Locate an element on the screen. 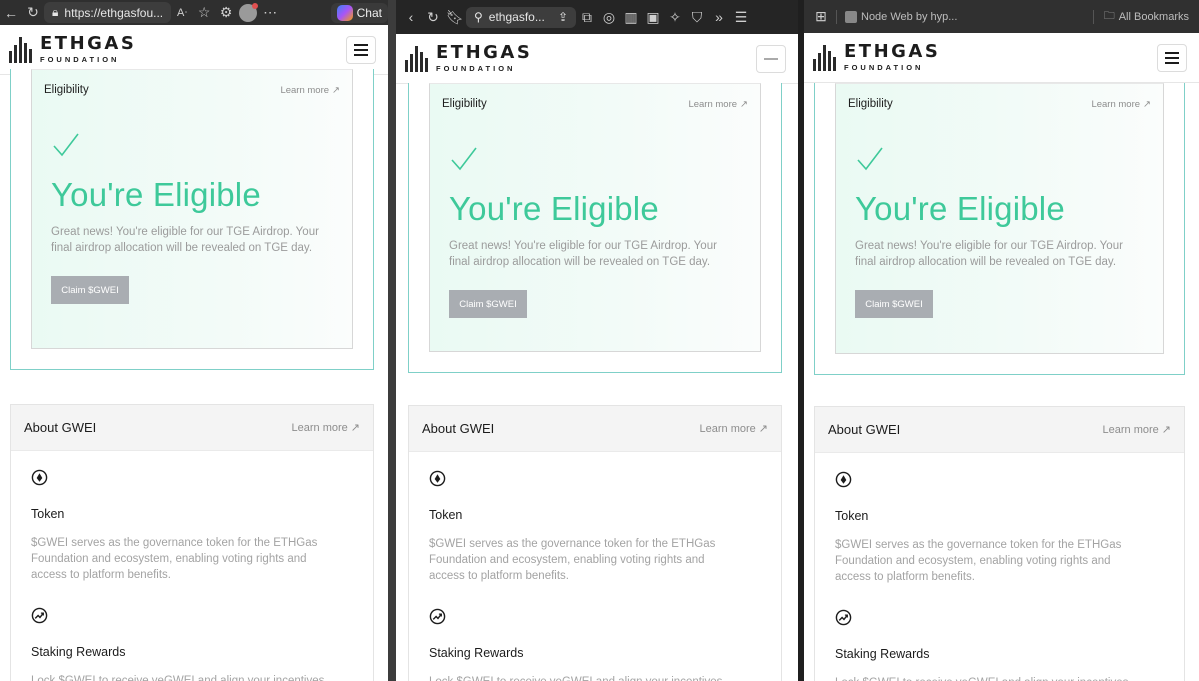 Image resolution: width=1199 pixels, height=681 pixels. sparkle-icon: ✧ is located at coordinates (675, 17).